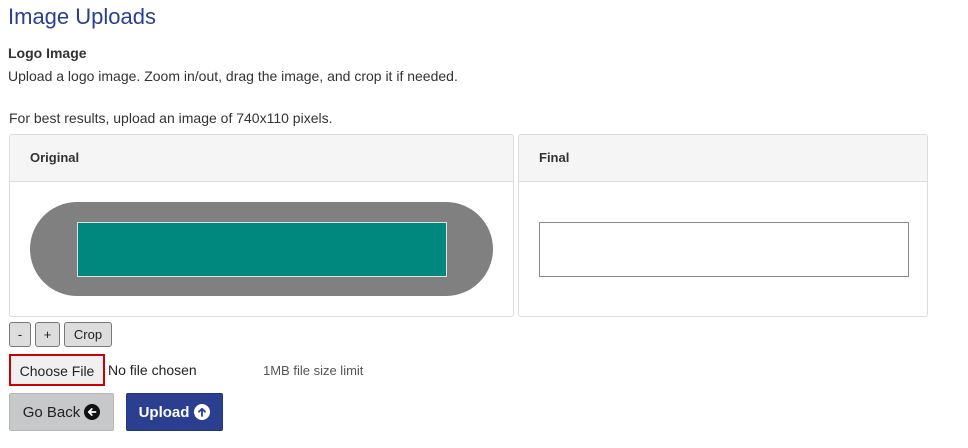 The image size is (968, 448). What do you see at coordinates (47, 53) in the screenshot?
I see `logo-image-label: Logo Image` at bounding box center [47, 53].